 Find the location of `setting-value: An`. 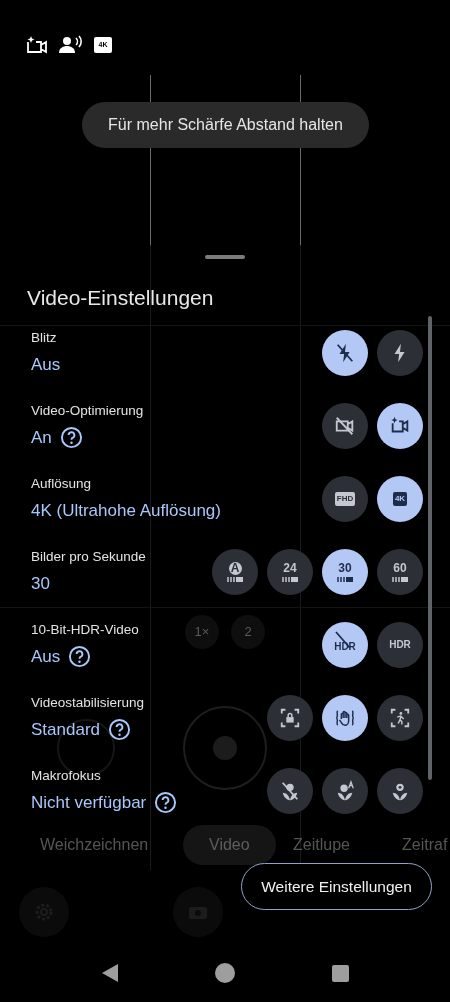

setting-value: An is located at coordinates (41, 437).